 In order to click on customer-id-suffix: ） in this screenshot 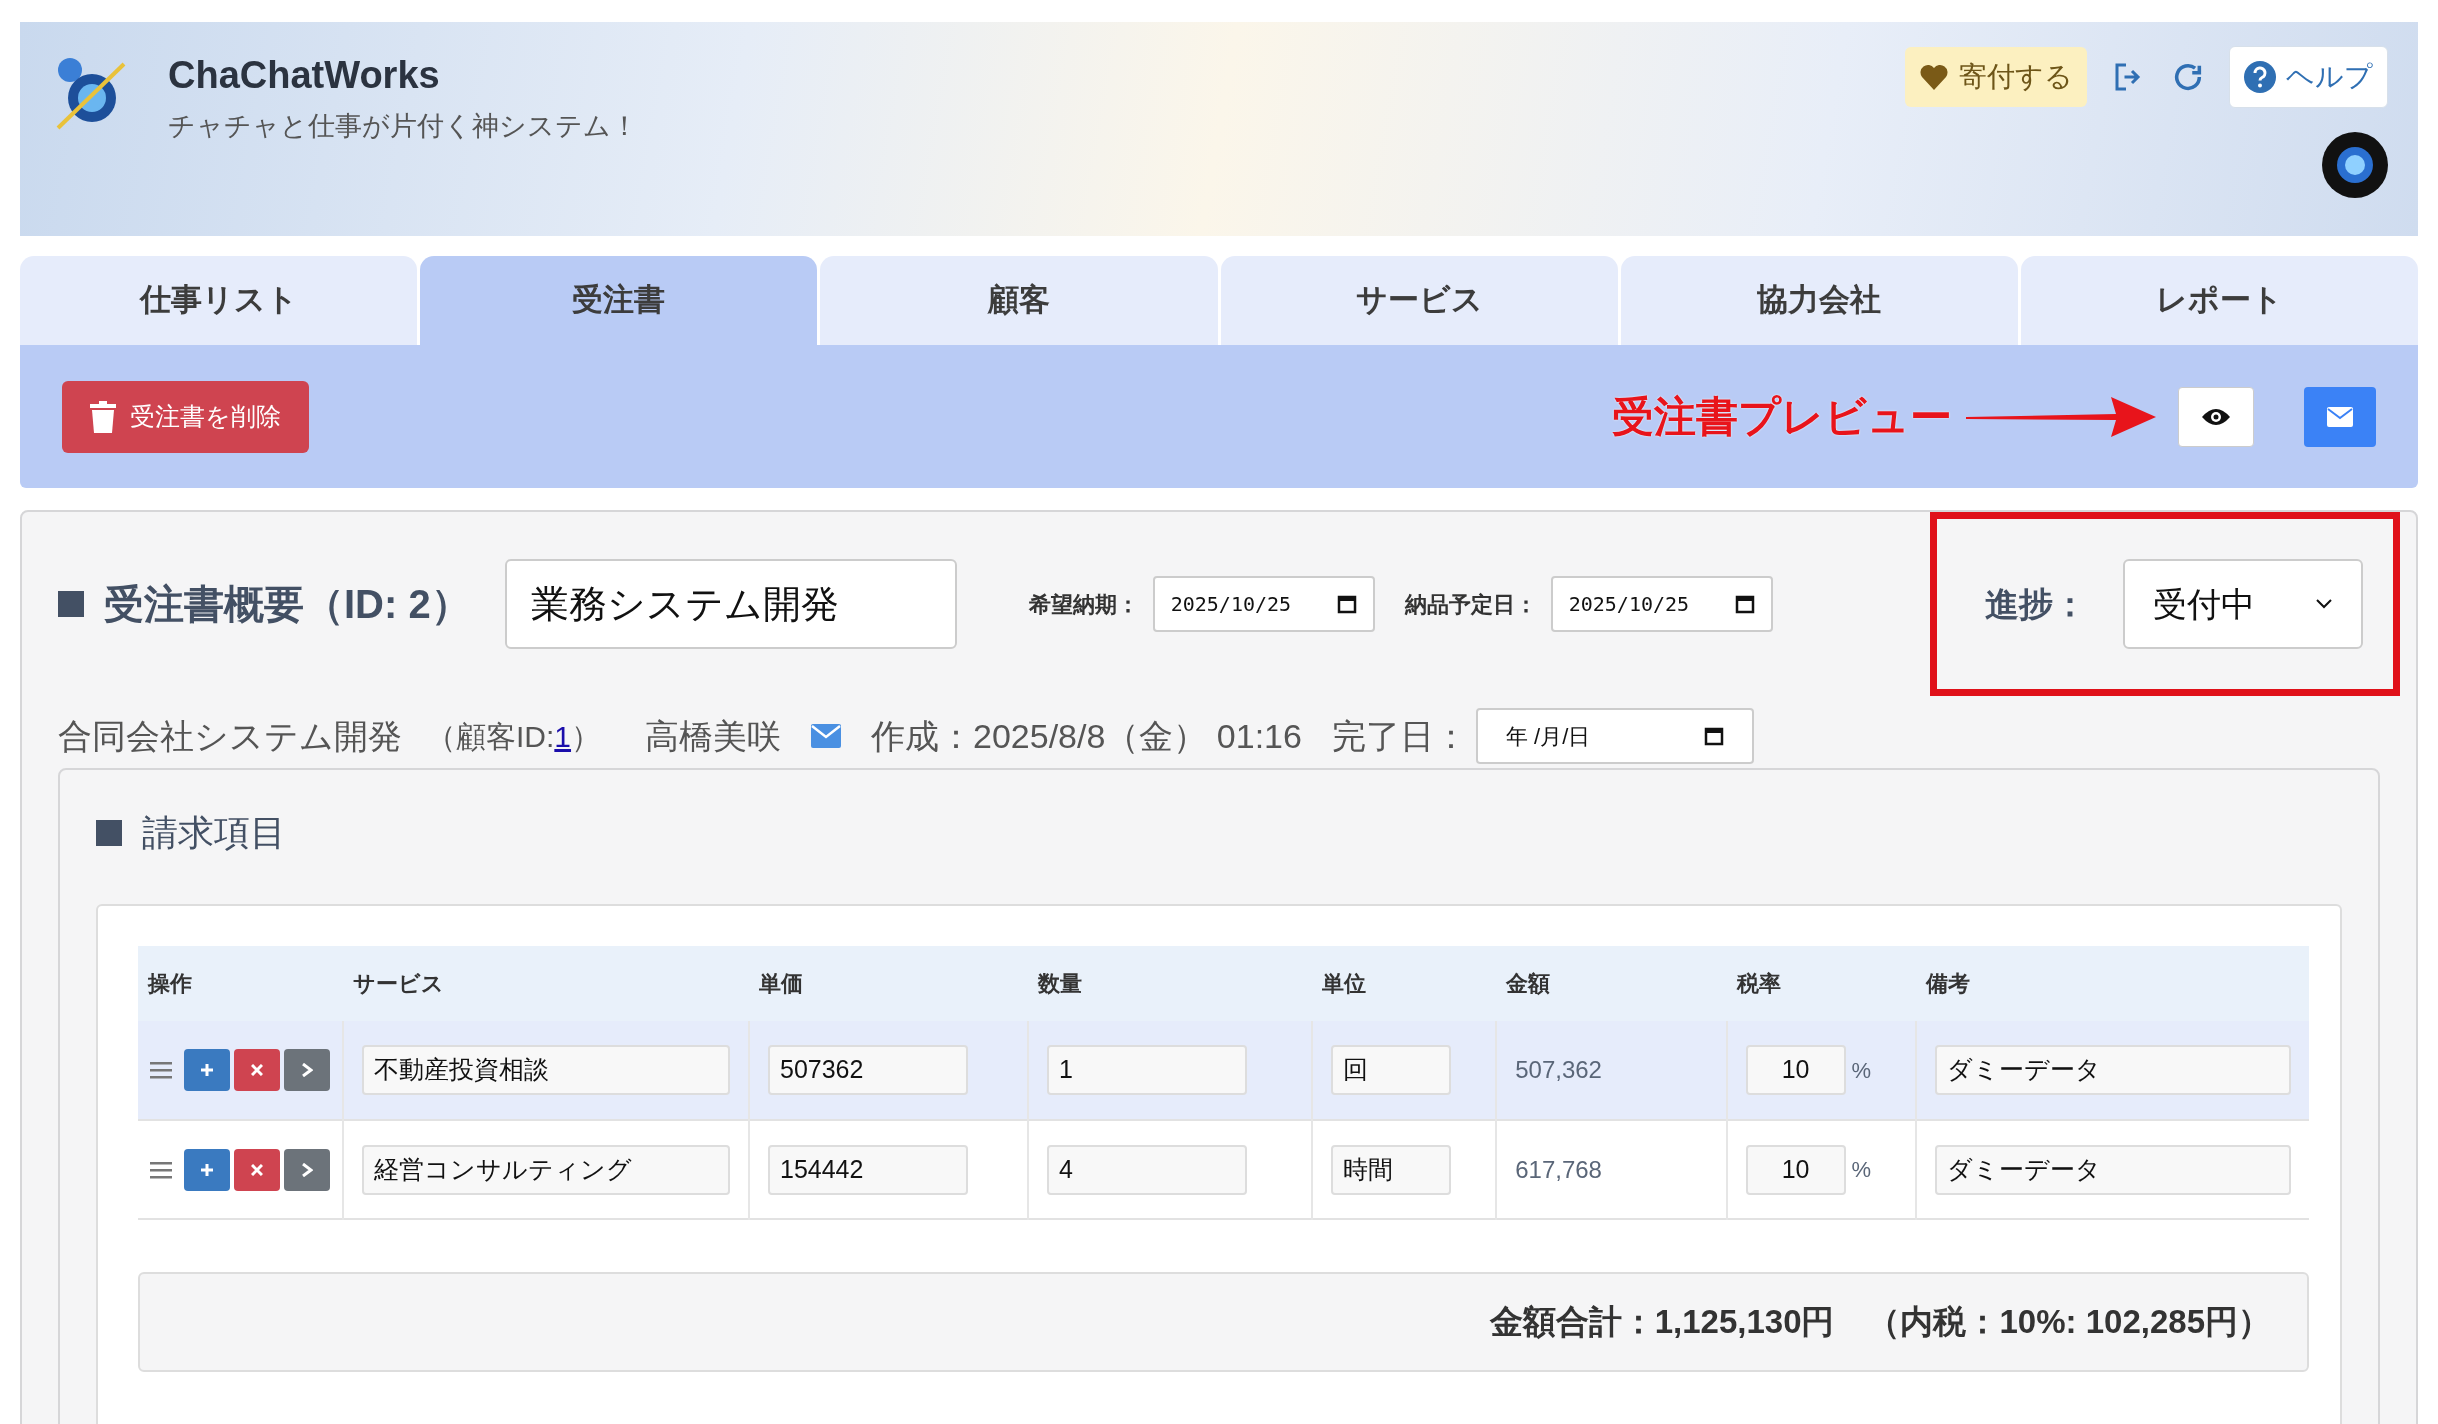, I will do `click(586, 736)`.